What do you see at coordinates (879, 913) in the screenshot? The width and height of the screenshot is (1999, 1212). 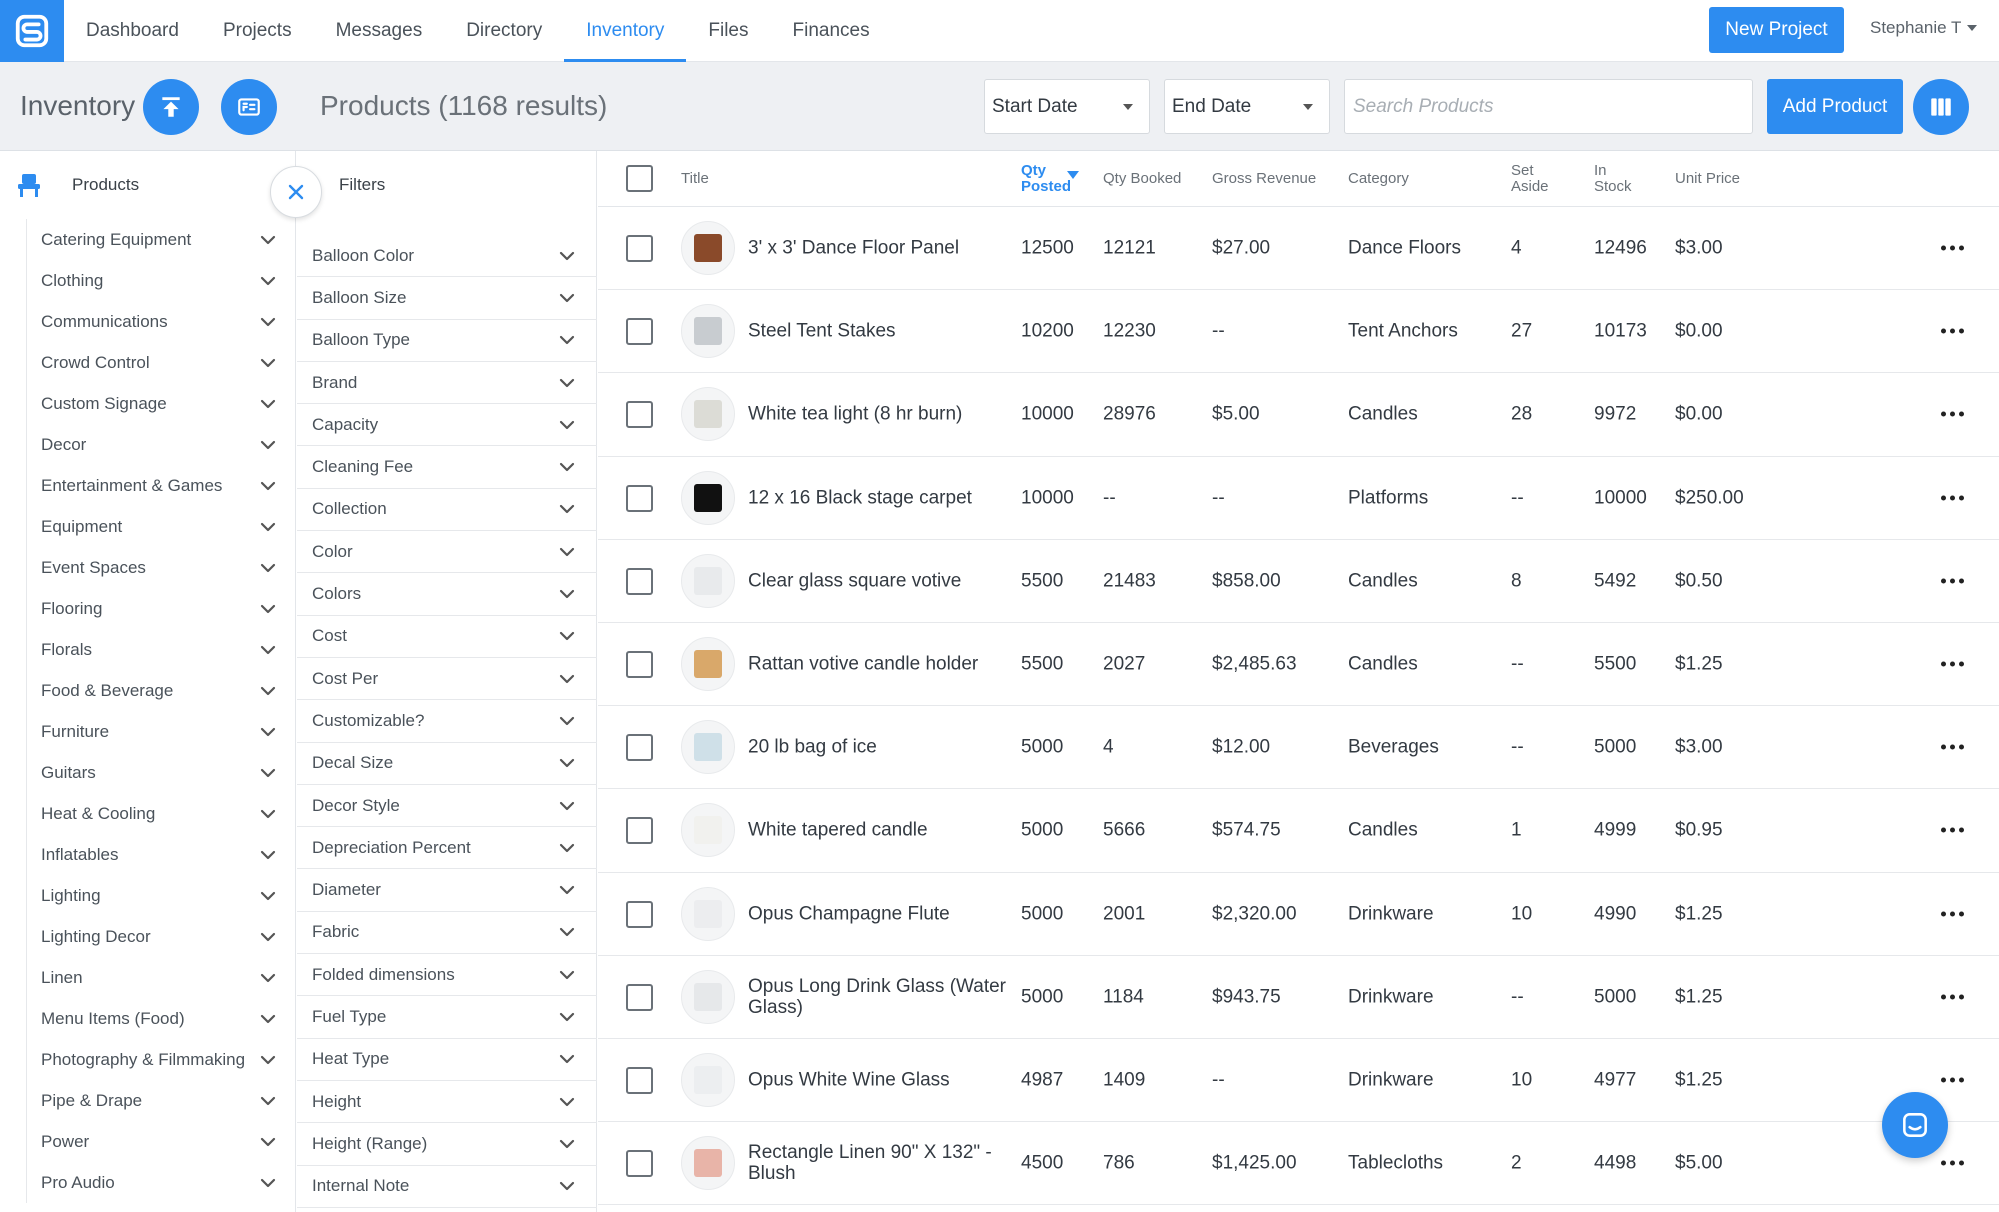 I see `product-title: Opus Champagne Flute` at bounding box center [879, 913].